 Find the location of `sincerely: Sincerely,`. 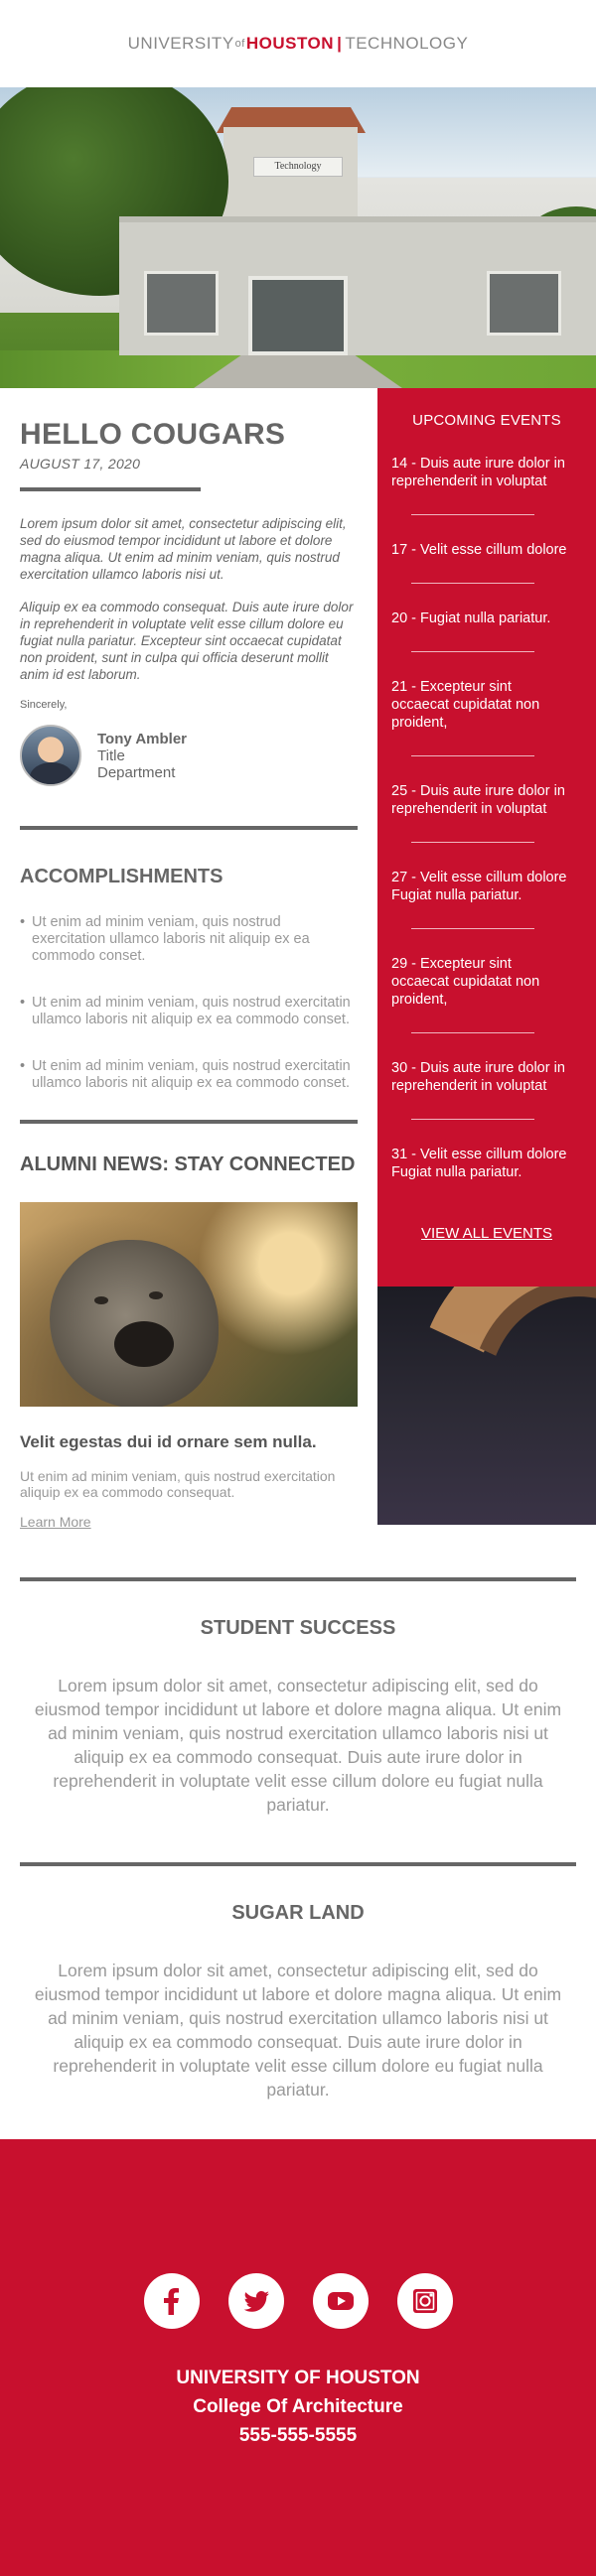

sincerely: Sincerely, is located at coordinates (44, 705).